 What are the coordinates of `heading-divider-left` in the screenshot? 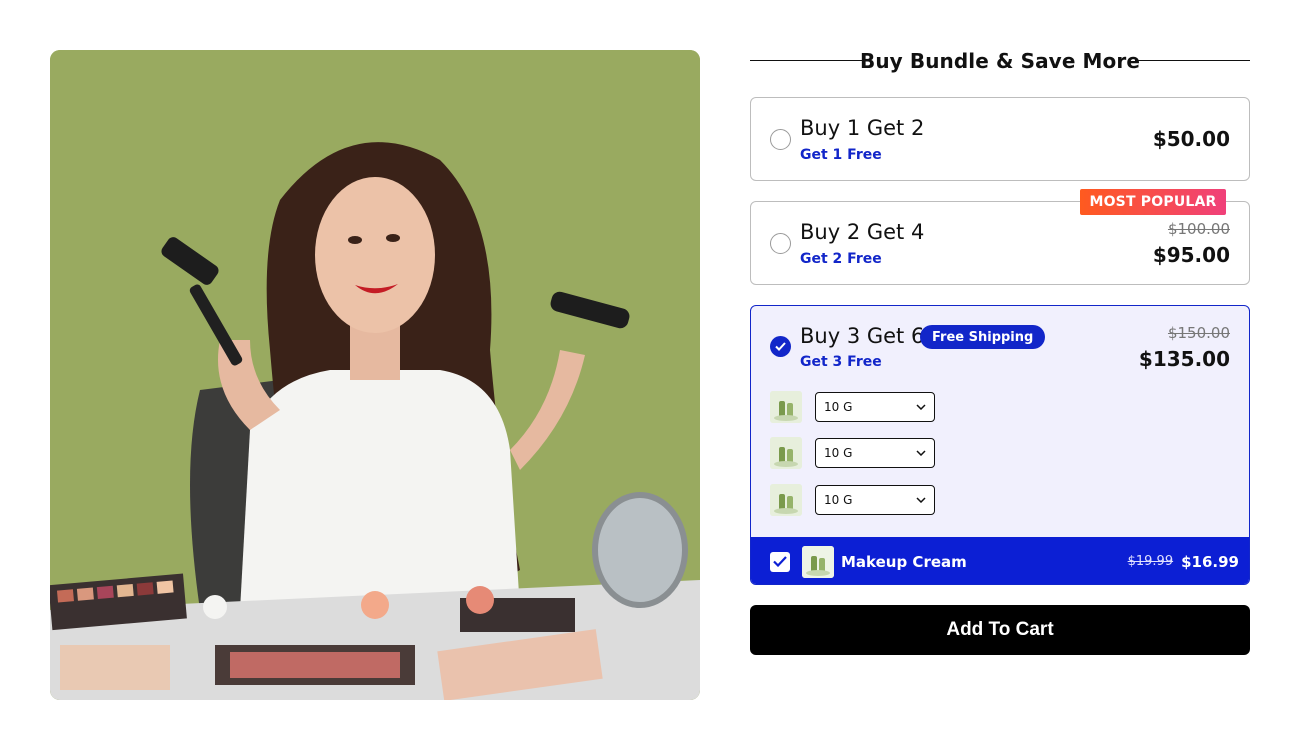 It's located at (807, 60).